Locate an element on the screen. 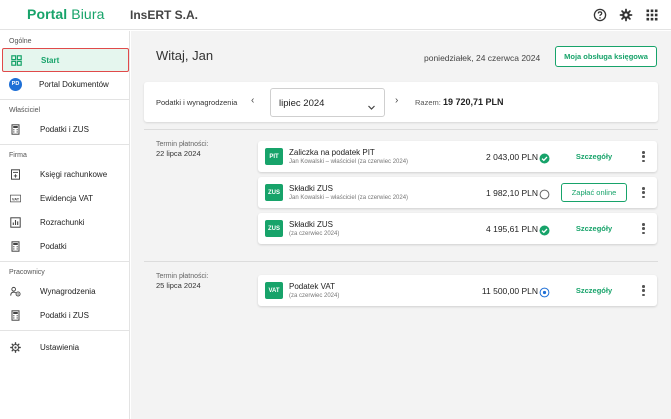 Image resolution: width=671 pixels, height=419 pixels. app-logo: Portal Biura is located at coordinates (65, 14).